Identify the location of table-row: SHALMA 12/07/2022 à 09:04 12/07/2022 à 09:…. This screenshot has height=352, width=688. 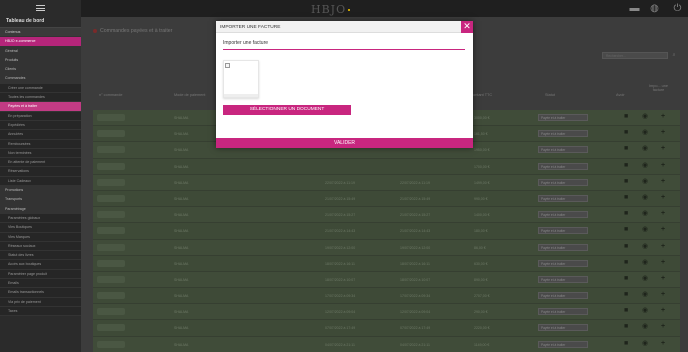
(386, 312).